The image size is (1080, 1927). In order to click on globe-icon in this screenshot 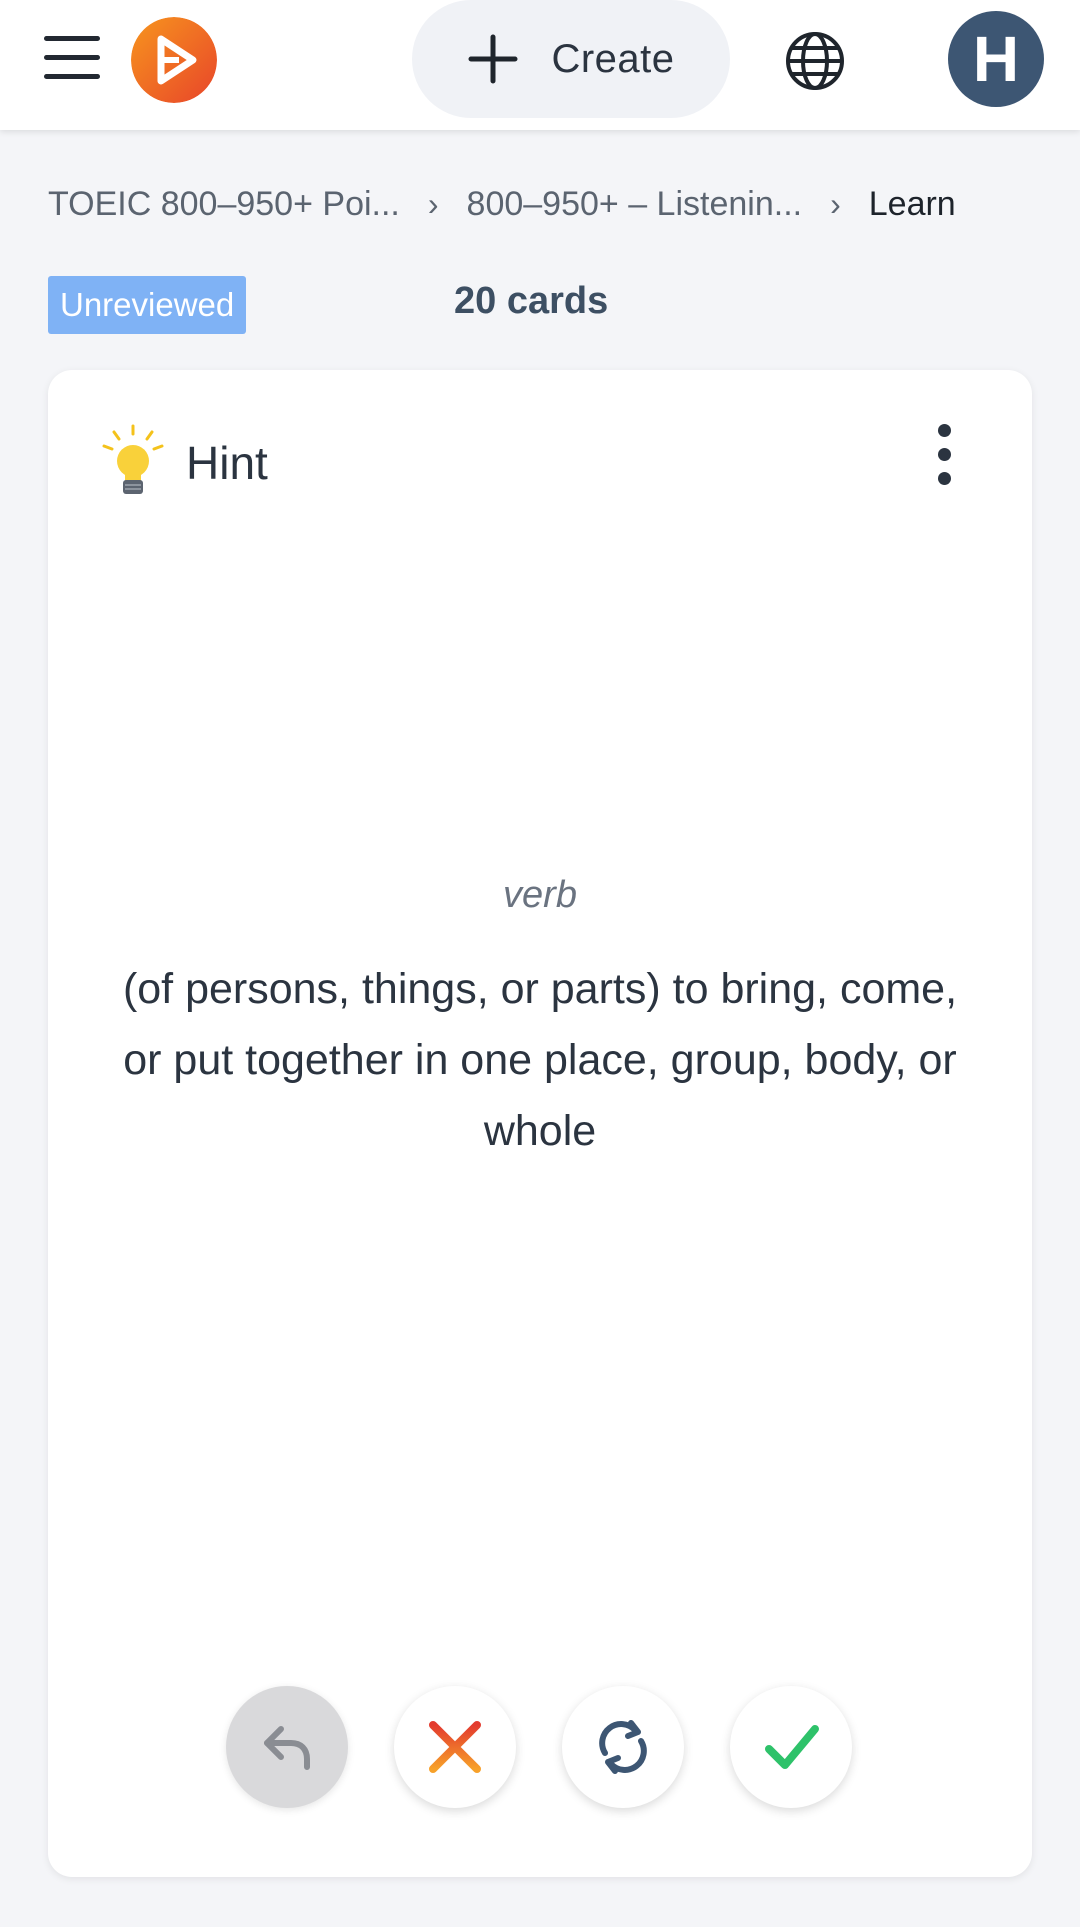, I will do `click(815, 61)`.